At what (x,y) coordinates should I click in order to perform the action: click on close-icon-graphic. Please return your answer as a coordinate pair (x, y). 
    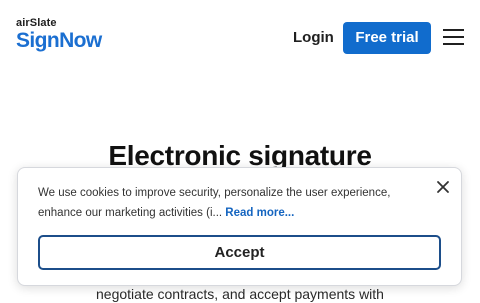
    Looking at the image, I should click on (443, 187).